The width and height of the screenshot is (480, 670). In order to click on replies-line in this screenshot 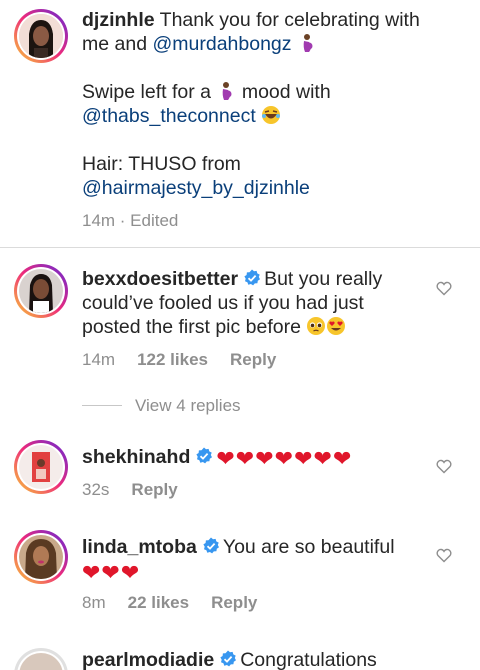, I will do `click(102, 405)`.